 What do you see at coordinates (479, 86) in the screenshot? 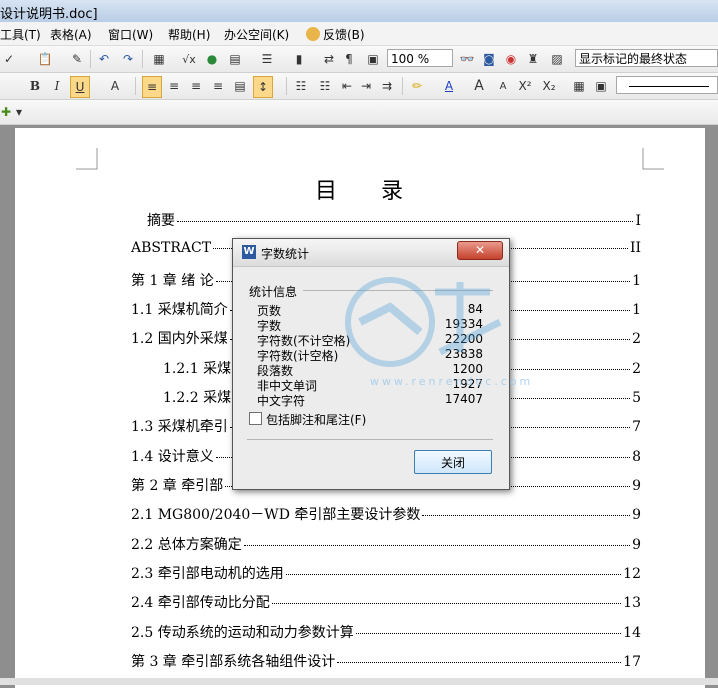
I see `grow-font-icon: A` at bounding box center [479, 86].